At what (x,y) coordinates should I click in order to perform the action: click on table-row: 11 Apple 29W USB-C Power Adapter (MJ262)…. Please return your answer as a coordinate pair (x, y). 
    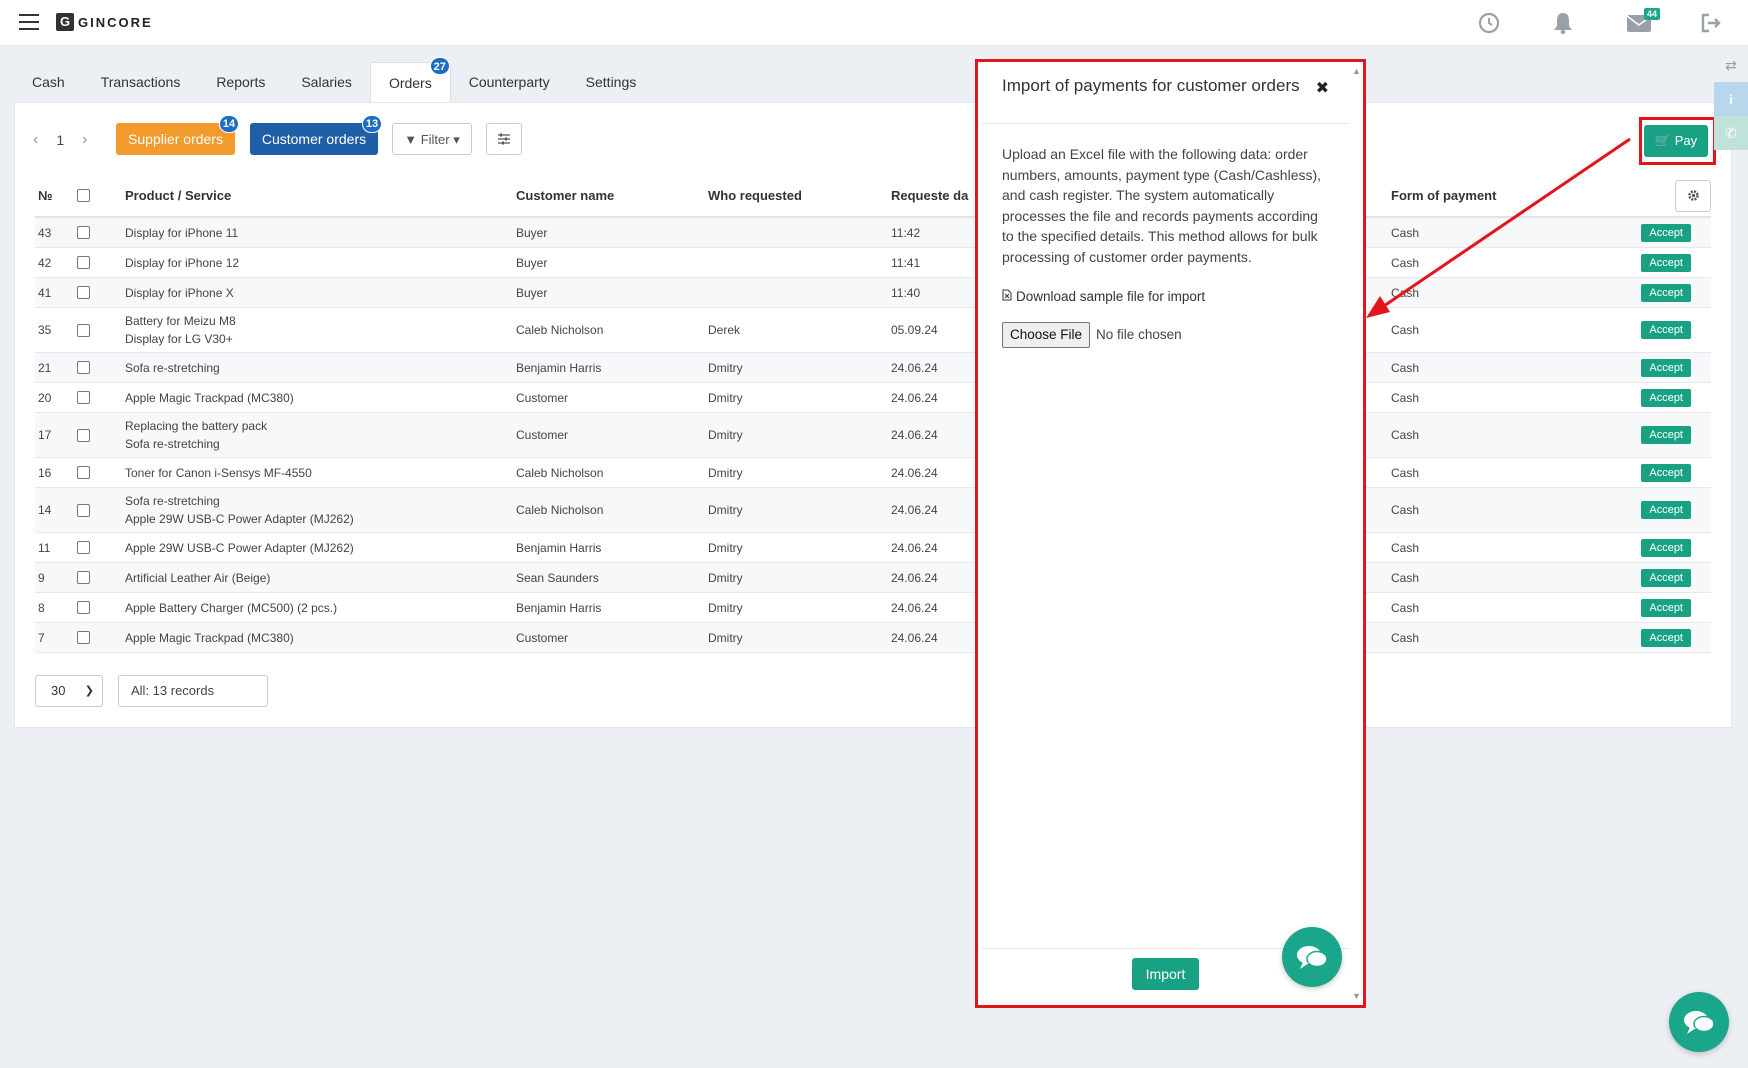
    Looking at the image, I should click on (873, 548).